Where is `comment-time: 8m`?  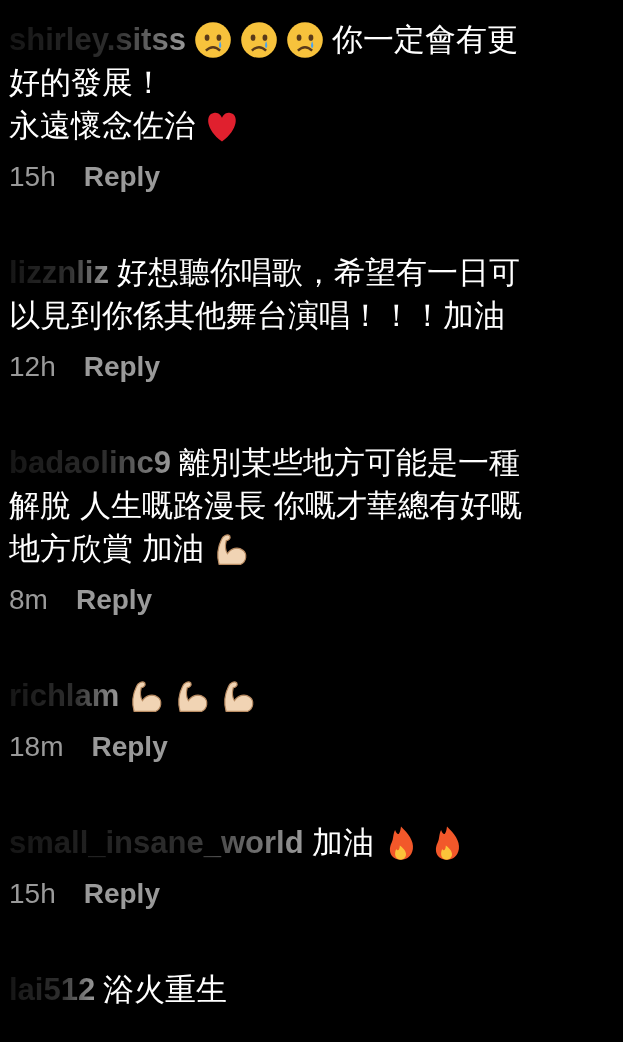 comment-time: 8m is located at coordinates (28, 600).